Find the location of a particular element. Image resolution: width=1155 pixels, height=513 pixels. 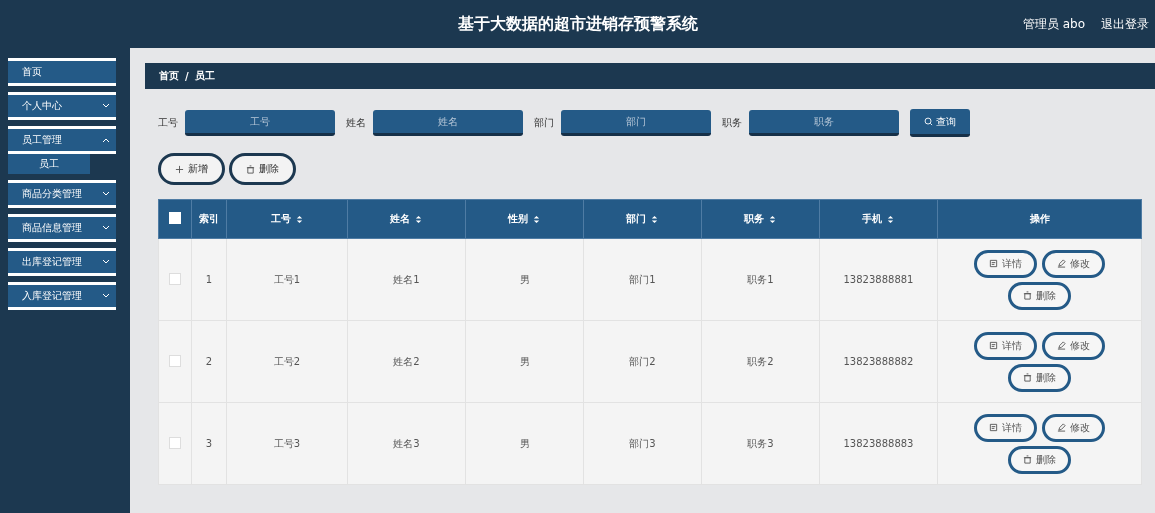

search-button: 查询 is located at coordinates (940, 123).